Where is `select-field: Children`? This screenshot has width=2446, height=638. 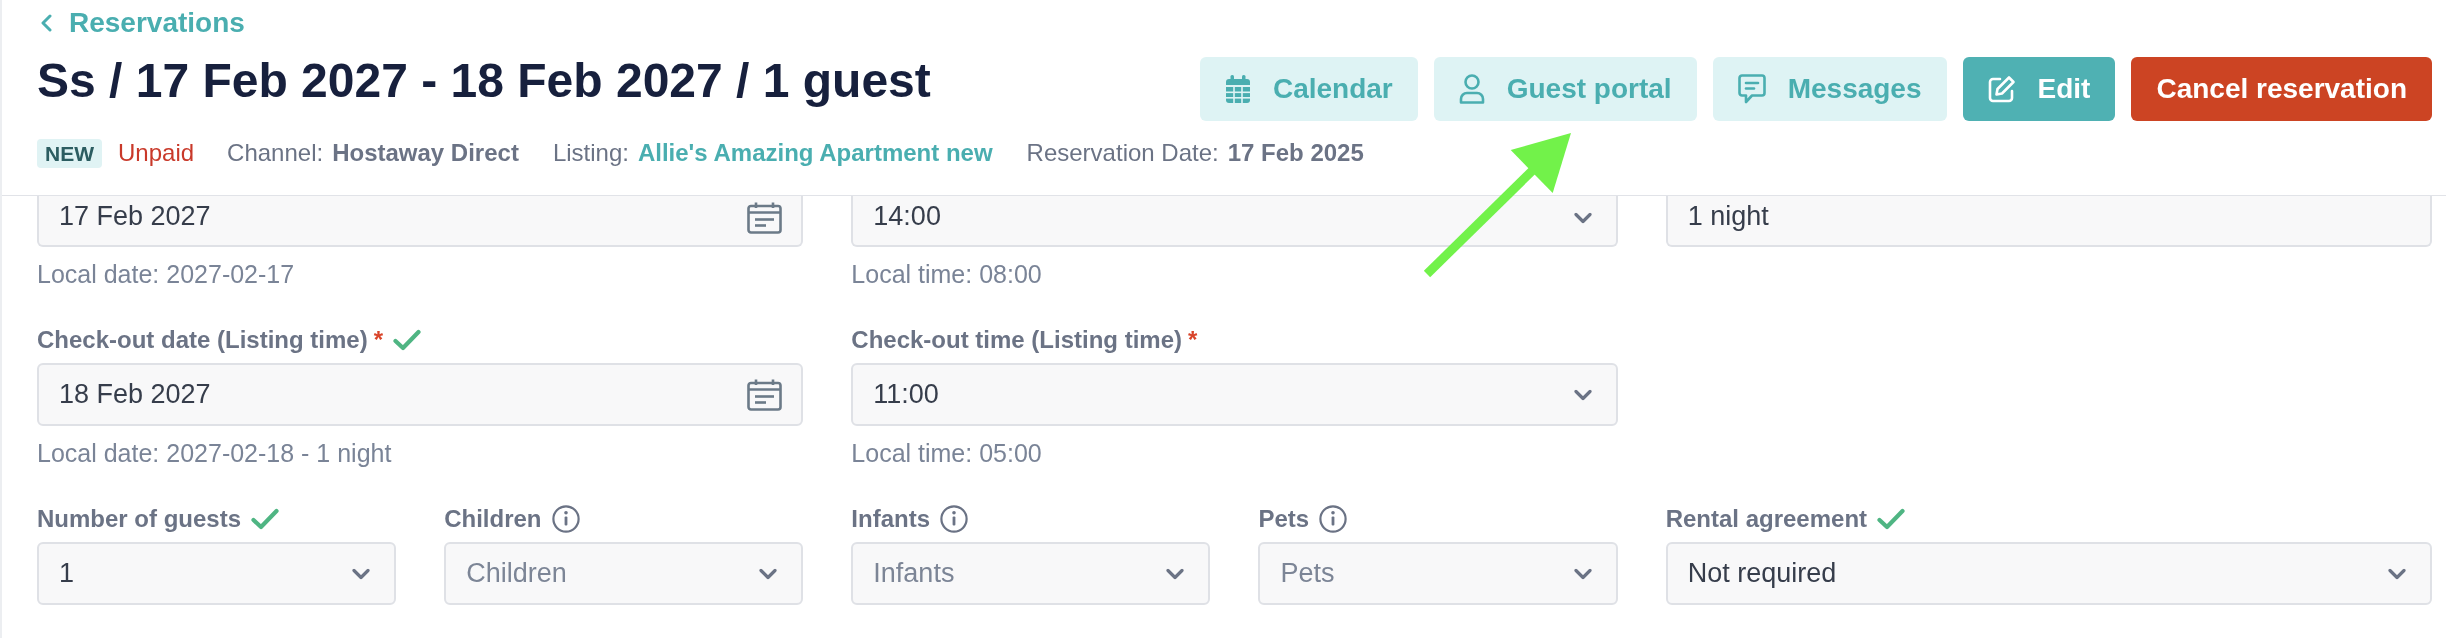
select-field: Children is located at coordinates (624, 573).